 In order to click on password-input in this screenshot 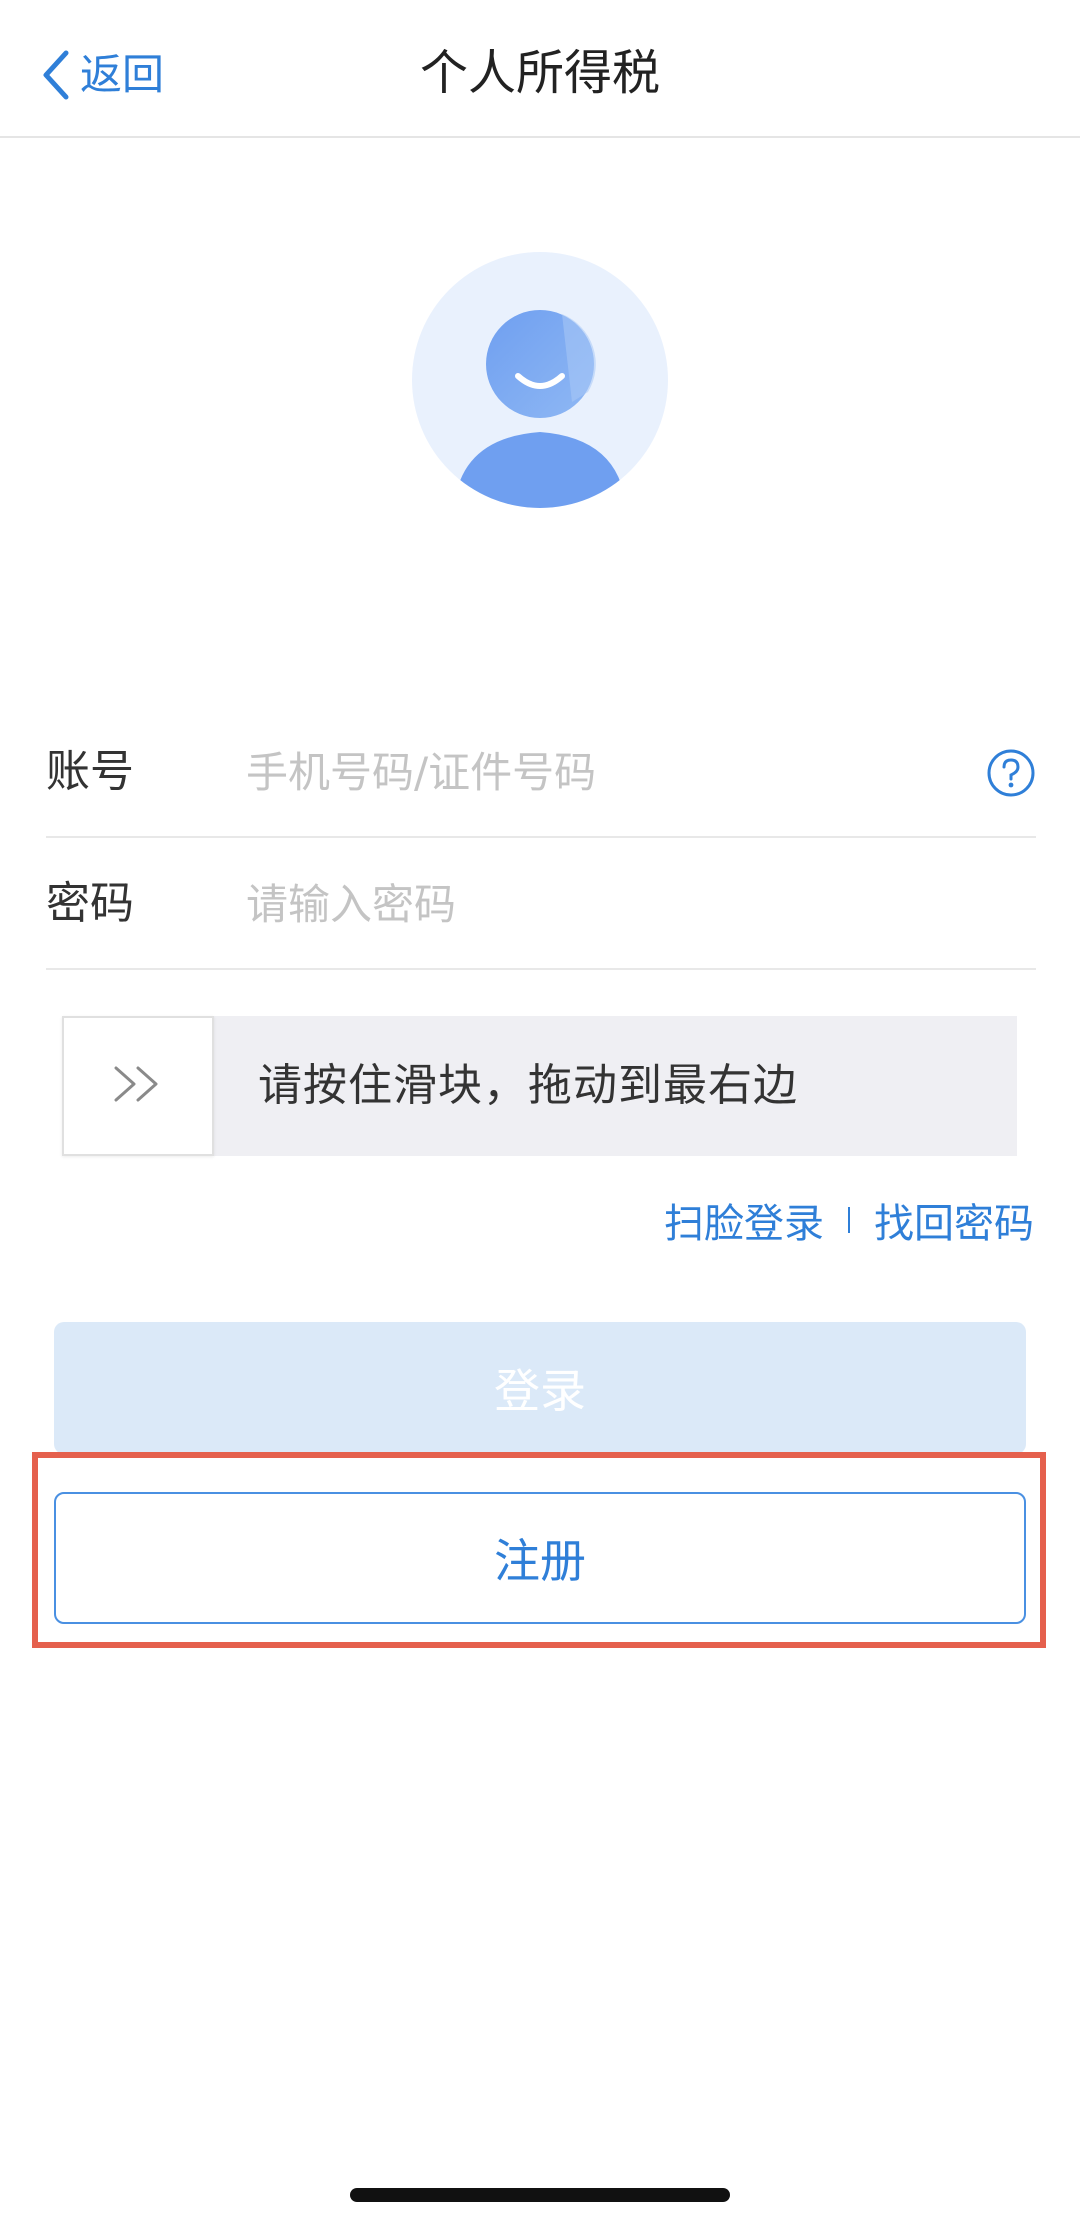, I will do `click(566, 904)`.